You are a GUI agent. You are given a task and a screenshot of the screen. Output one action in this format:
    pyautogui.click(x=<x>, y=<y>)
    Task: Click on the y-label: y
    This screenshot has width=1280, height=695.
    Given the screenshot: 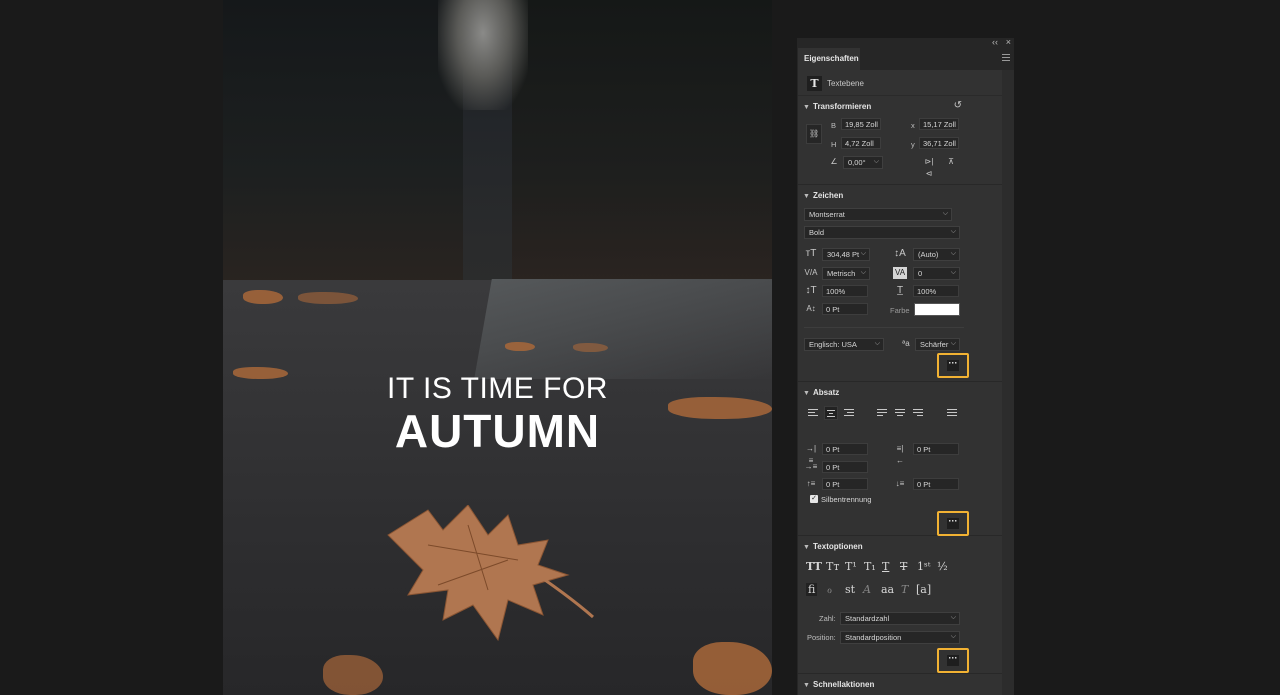 What is the action you would take?
    pyautogui.click(x=913, y=144)
    